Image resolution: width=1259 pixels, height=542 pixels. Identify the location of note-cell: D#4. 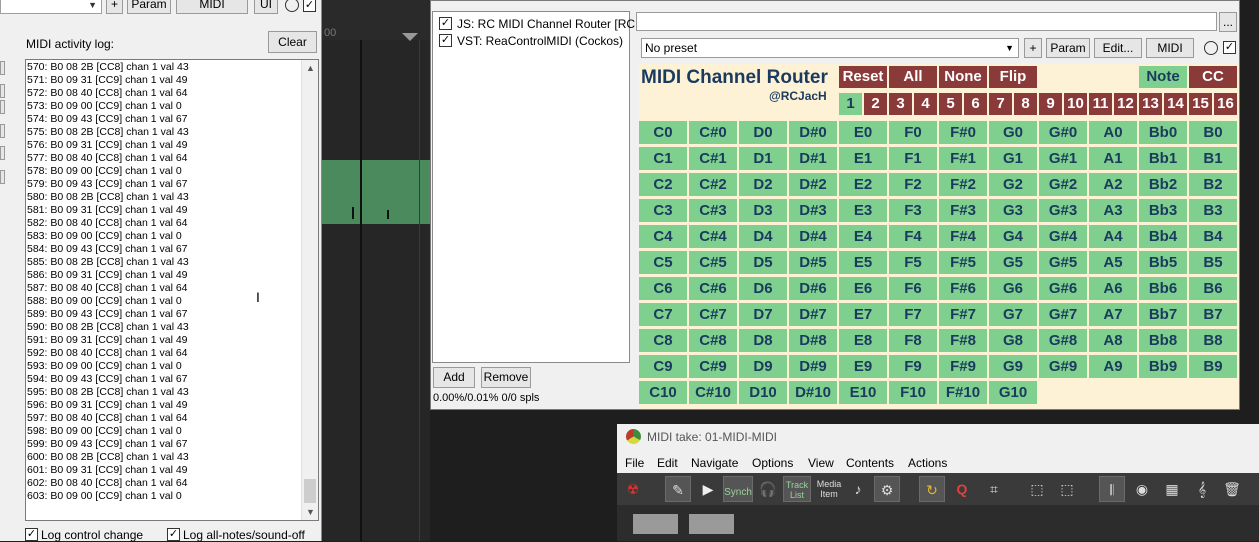
(813, 236).